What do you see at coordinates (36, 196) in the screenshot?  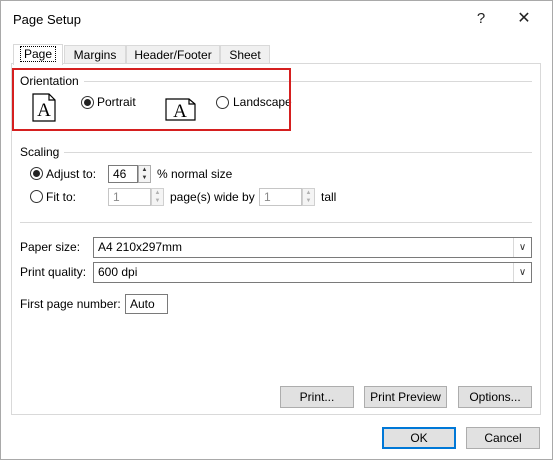 I see `fit-to-radio` at bounding box center [36, 196].